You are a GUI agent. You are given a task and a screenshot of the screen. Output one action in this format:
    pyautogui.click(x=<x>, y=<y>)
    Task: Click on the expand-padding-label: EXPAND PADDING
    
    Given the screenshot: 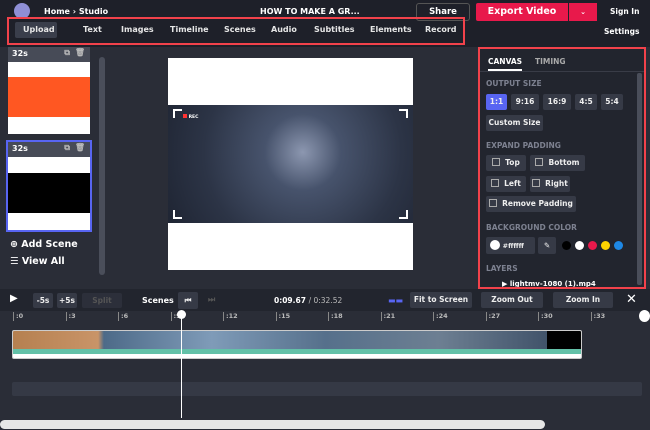 What is the action you would take?
    pyautogui.click(x=523, y=145)
    